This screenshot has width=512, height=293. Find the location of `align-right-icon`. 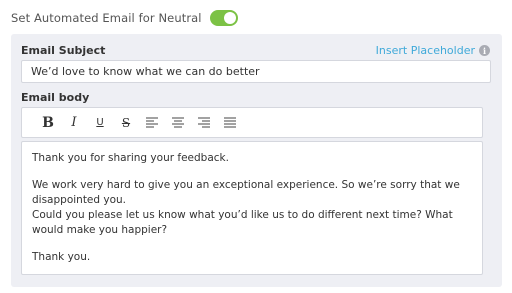

align-right-icon is located at coordinates (204, 122).